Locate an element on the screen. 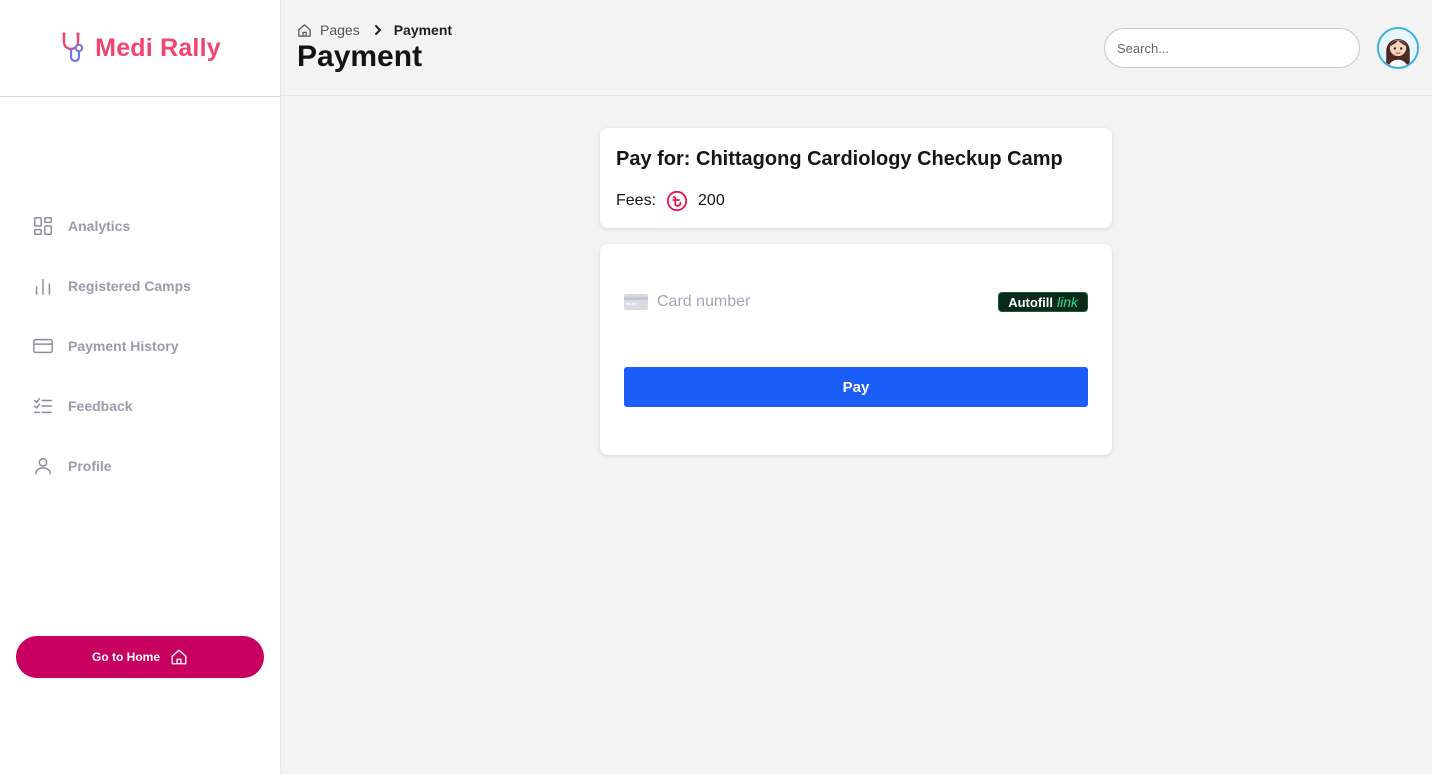  card-number-row: Autofill link is located at coordinates (856, 302).